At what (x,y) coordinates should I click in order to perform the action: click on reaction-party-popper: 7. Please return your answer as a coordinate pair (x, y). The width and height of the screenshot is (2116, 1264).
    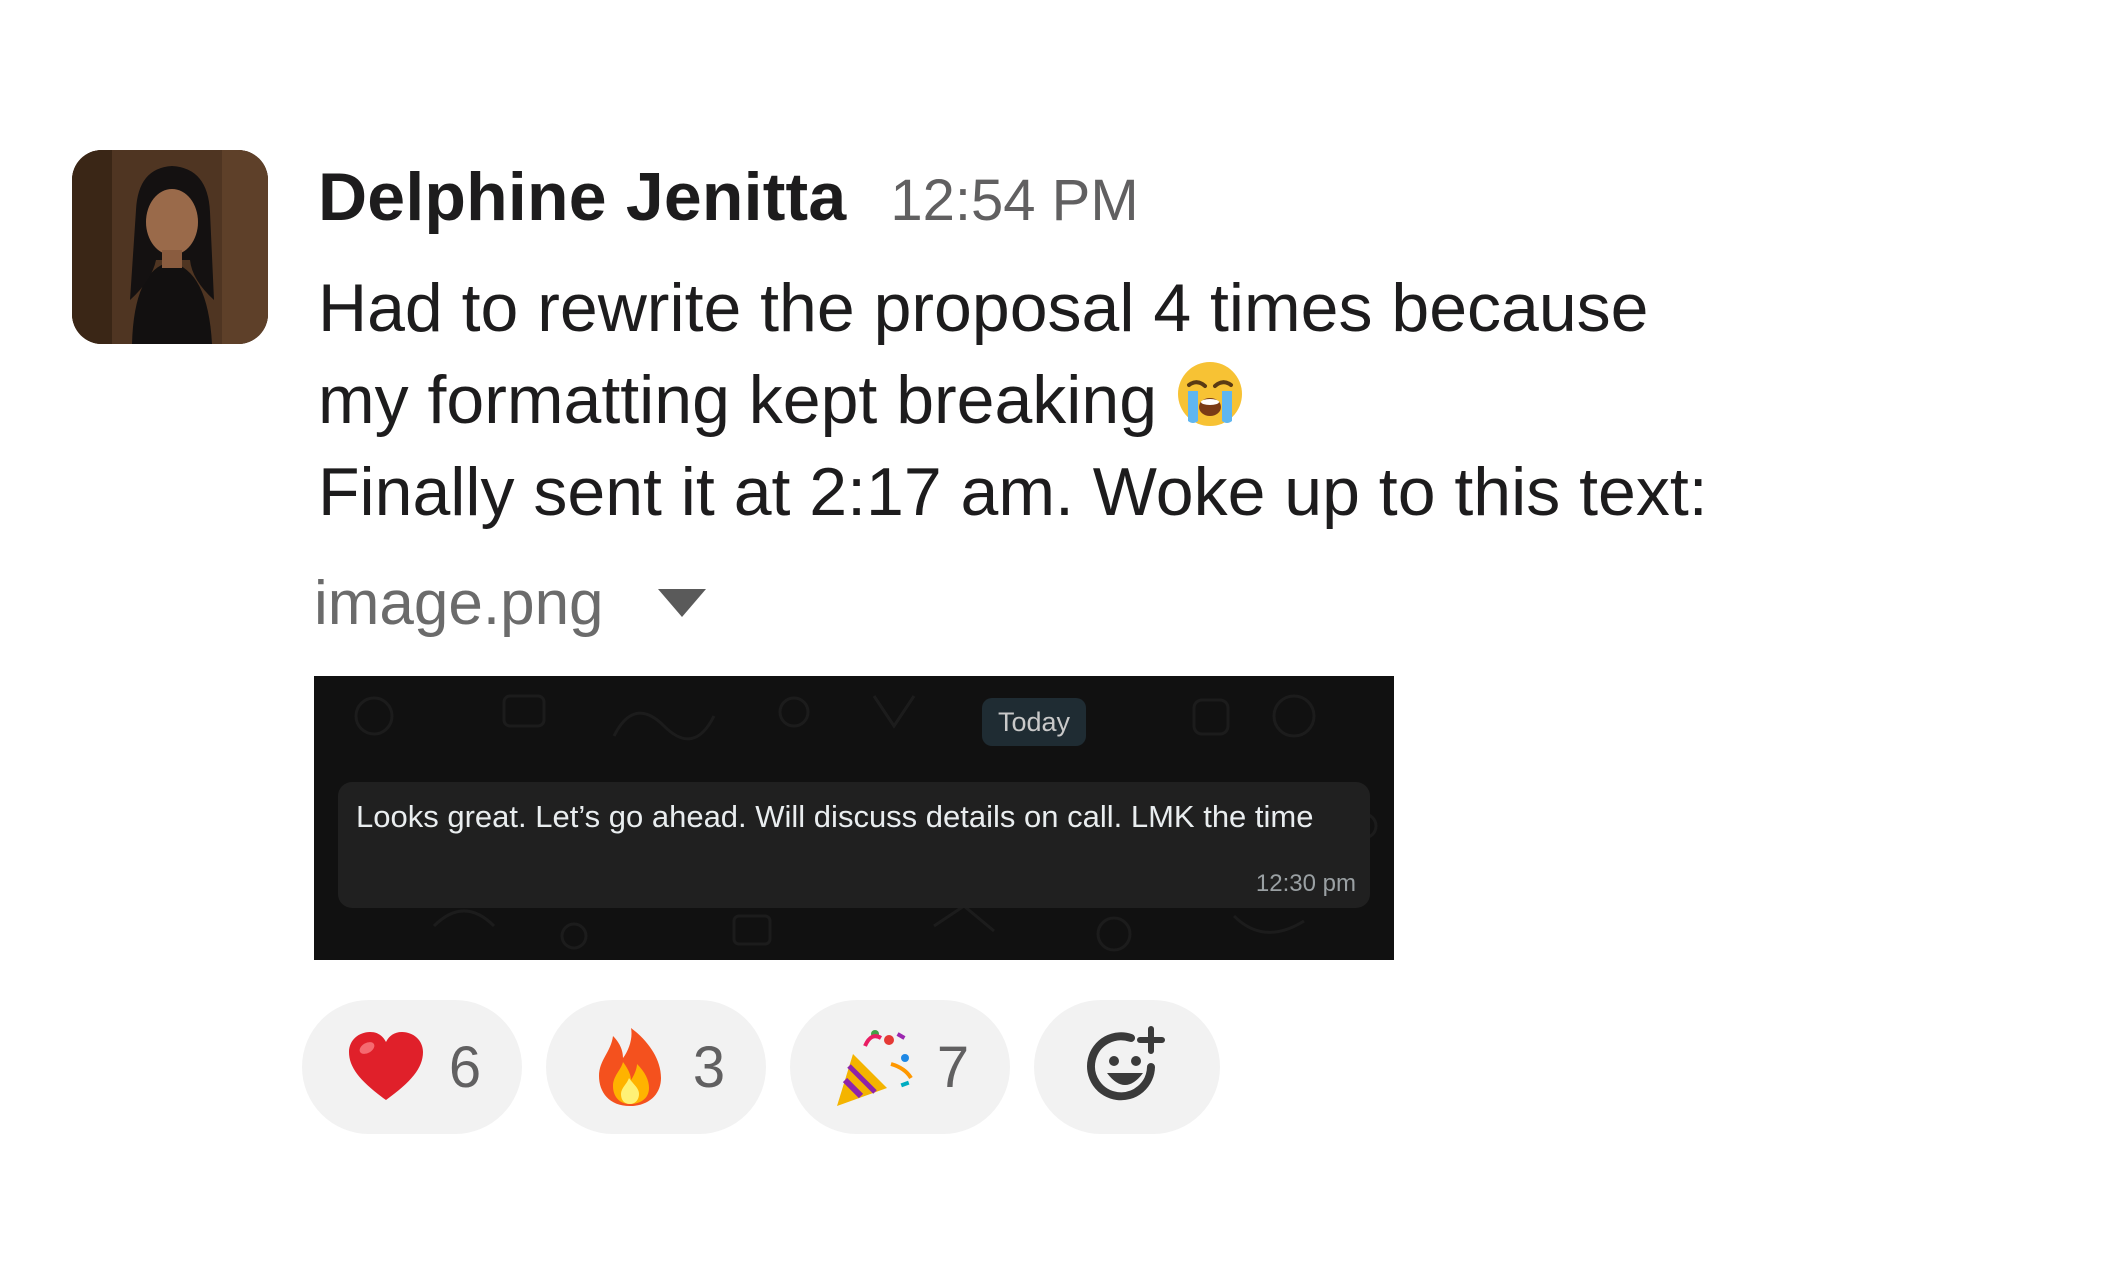
    Looking at the image, I should click on (900, 1067).